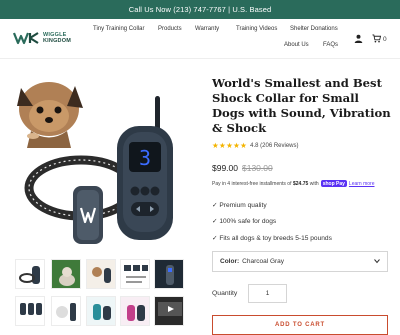 This screenshot has height=335, width=400. Describe the element at coordinates (296, 45) in the screenshot. I see `nav-about-us: About Us` at that location.